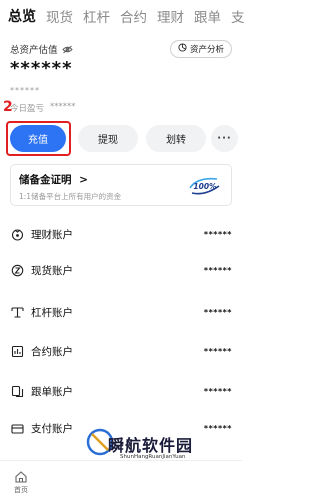 The image size is (320, 500). Describe the element at coordinates (182, 49) in the screenshot. I see `analysis-icon` at that location.